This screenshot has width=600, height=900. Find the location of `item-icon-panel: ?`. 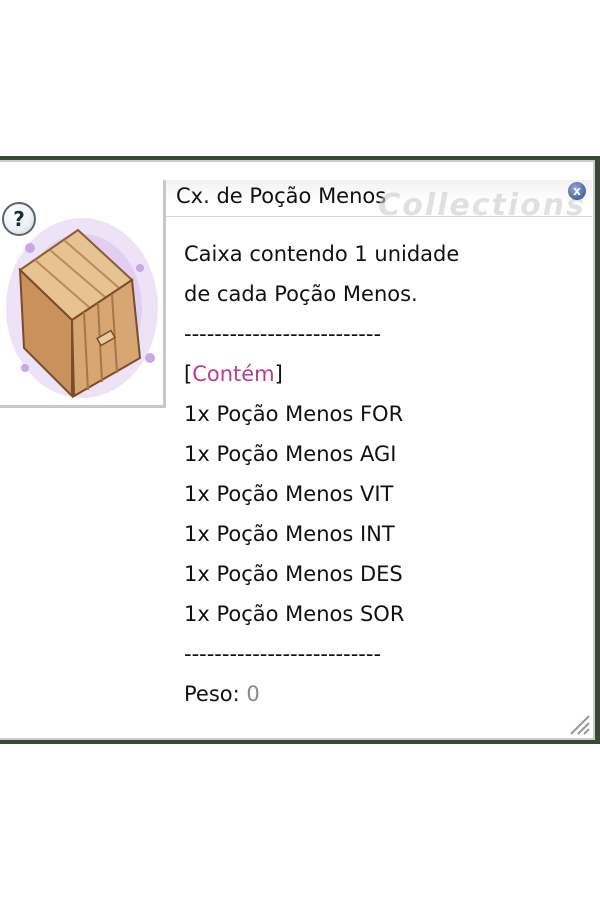

item-icon-panel: ? is located at coordinates (83, 294).